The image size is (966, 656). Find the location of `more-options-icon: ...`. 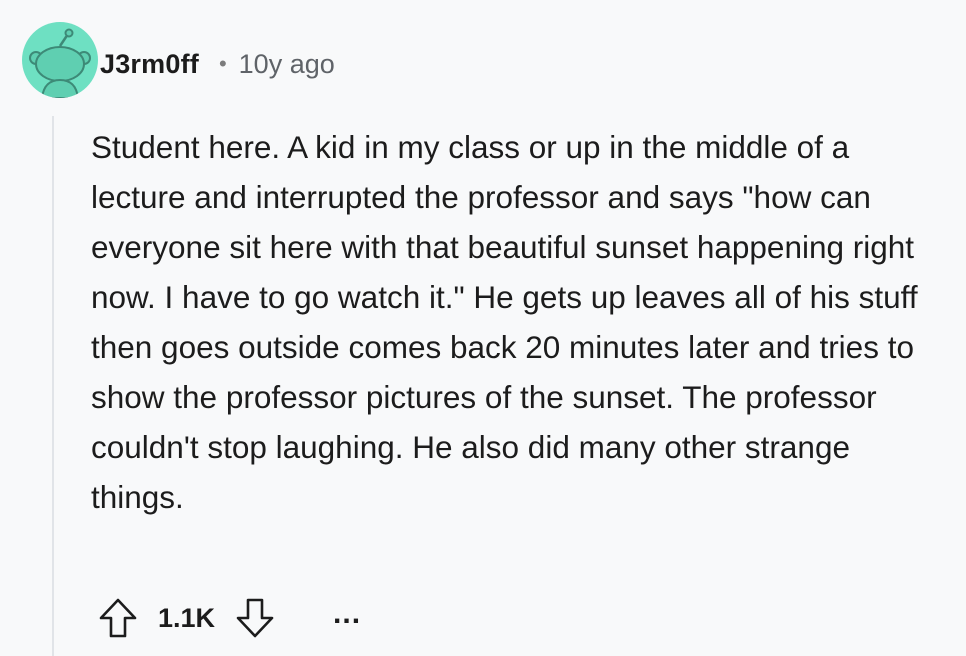

more-options-icon: ... is located at coordinates (347, 614).